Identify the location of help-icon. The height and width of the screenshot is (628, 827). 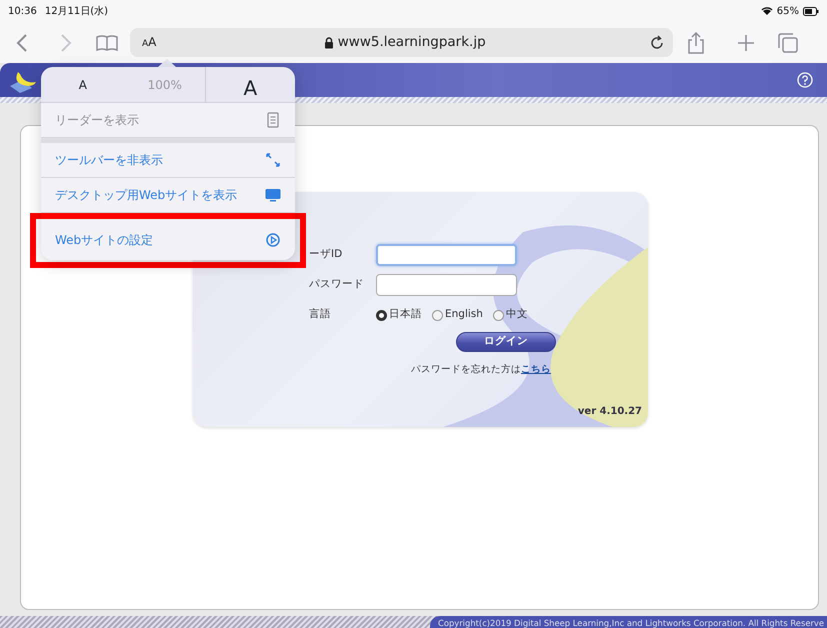
(805, 80).